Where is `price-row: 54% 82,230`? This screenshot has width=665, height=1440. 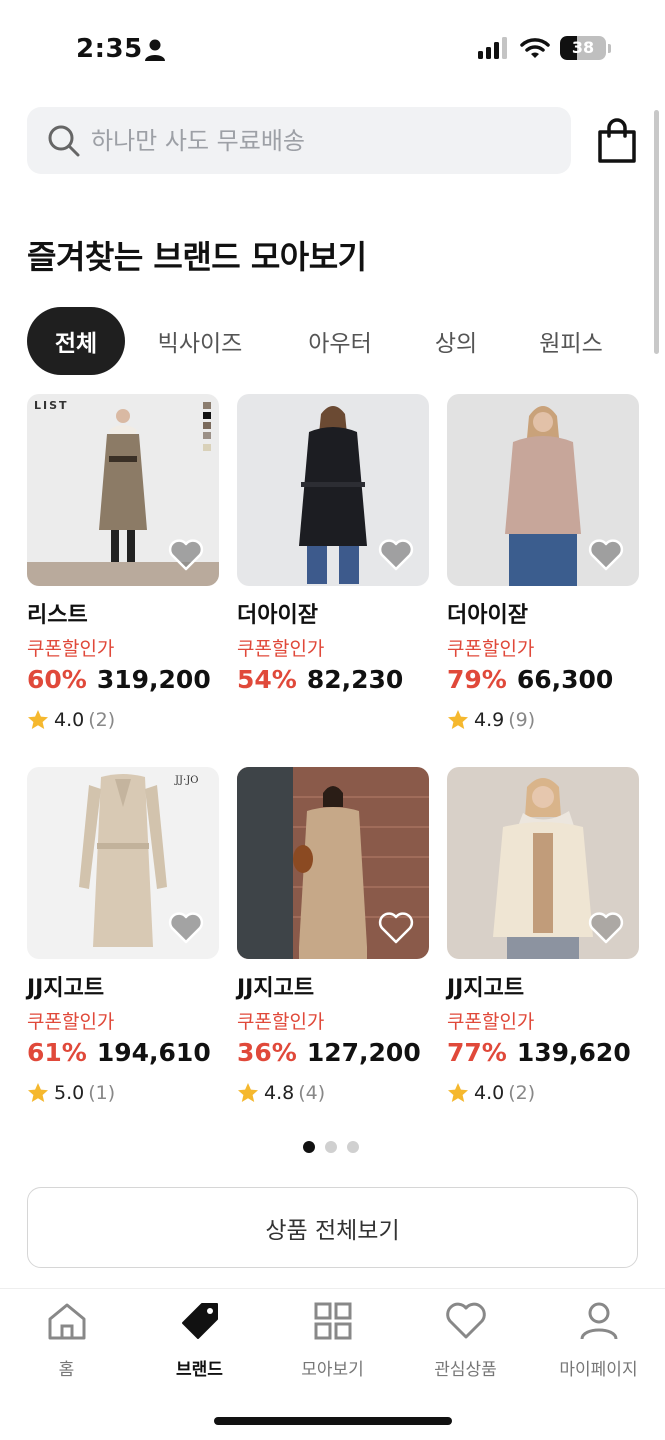 price-row: 54% 82,230 is located at coordinates (320, 679).